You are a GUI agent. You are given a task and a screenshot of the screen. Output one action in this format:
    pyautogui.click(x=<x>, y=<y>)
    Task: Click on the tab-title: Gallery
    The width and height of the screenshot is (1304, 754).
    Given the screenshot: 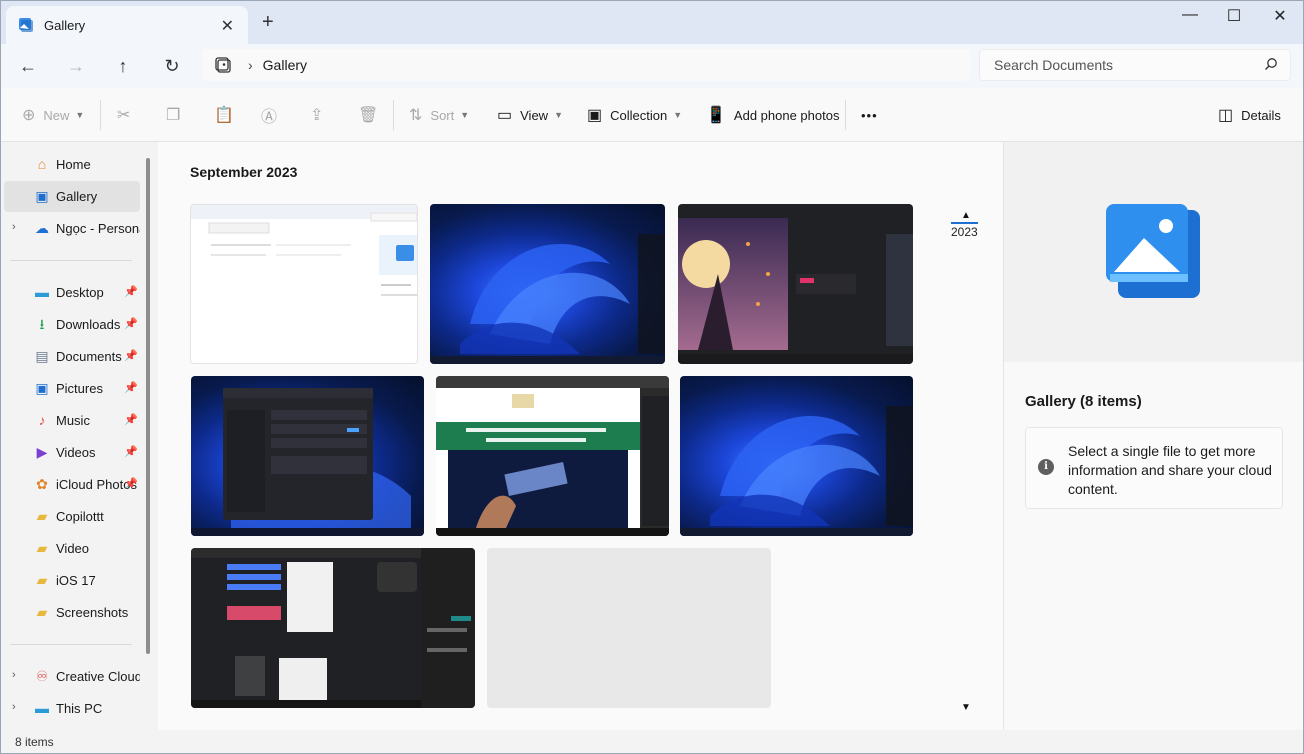 What is the action you would take?
    pyautogui.click(x=65, y=25)
    